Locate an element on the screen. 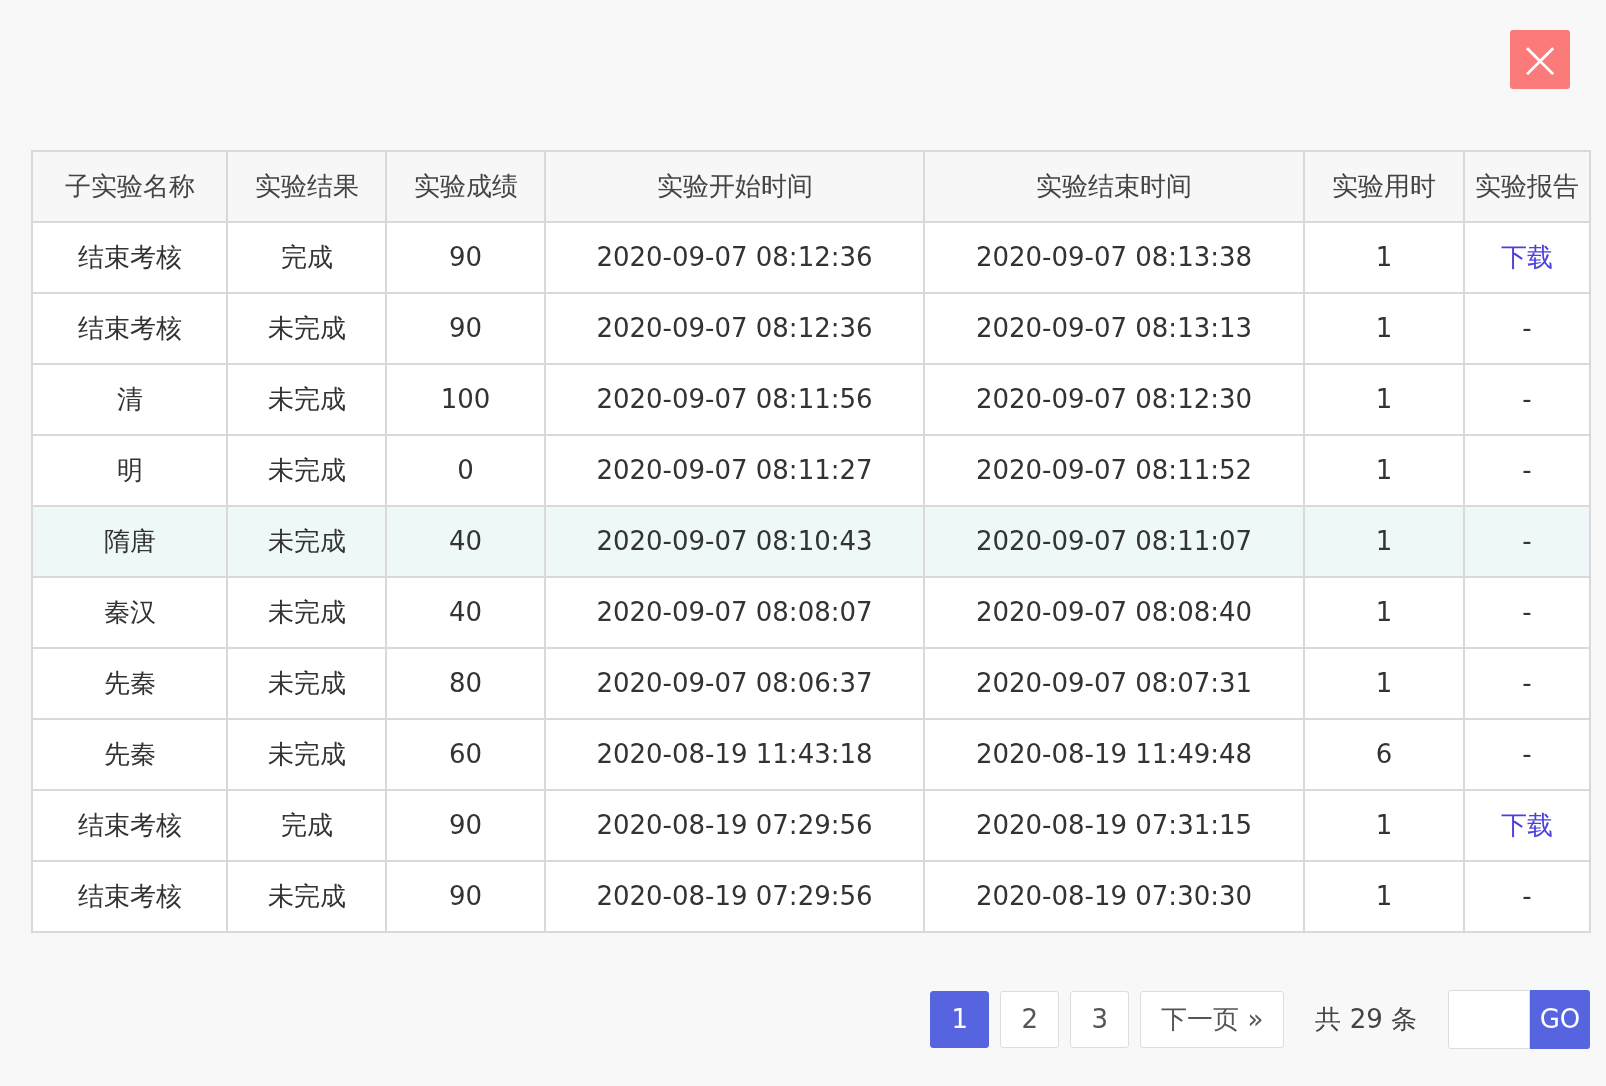 The height and width of the screenshot is (1086, 1606). column-header: 实验开始时间 is located at coordinates (734, 186).